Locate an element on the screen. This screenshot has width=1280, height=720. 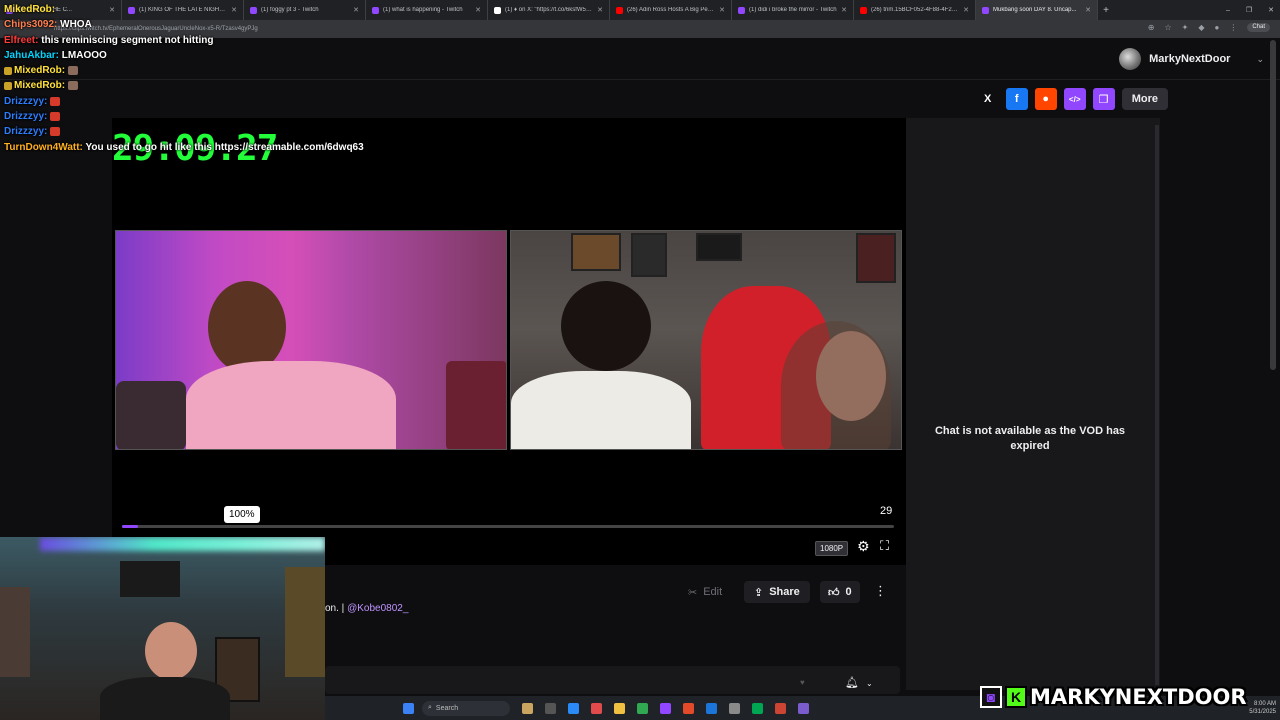
webcam-feed is located at coordinates (162, 628).